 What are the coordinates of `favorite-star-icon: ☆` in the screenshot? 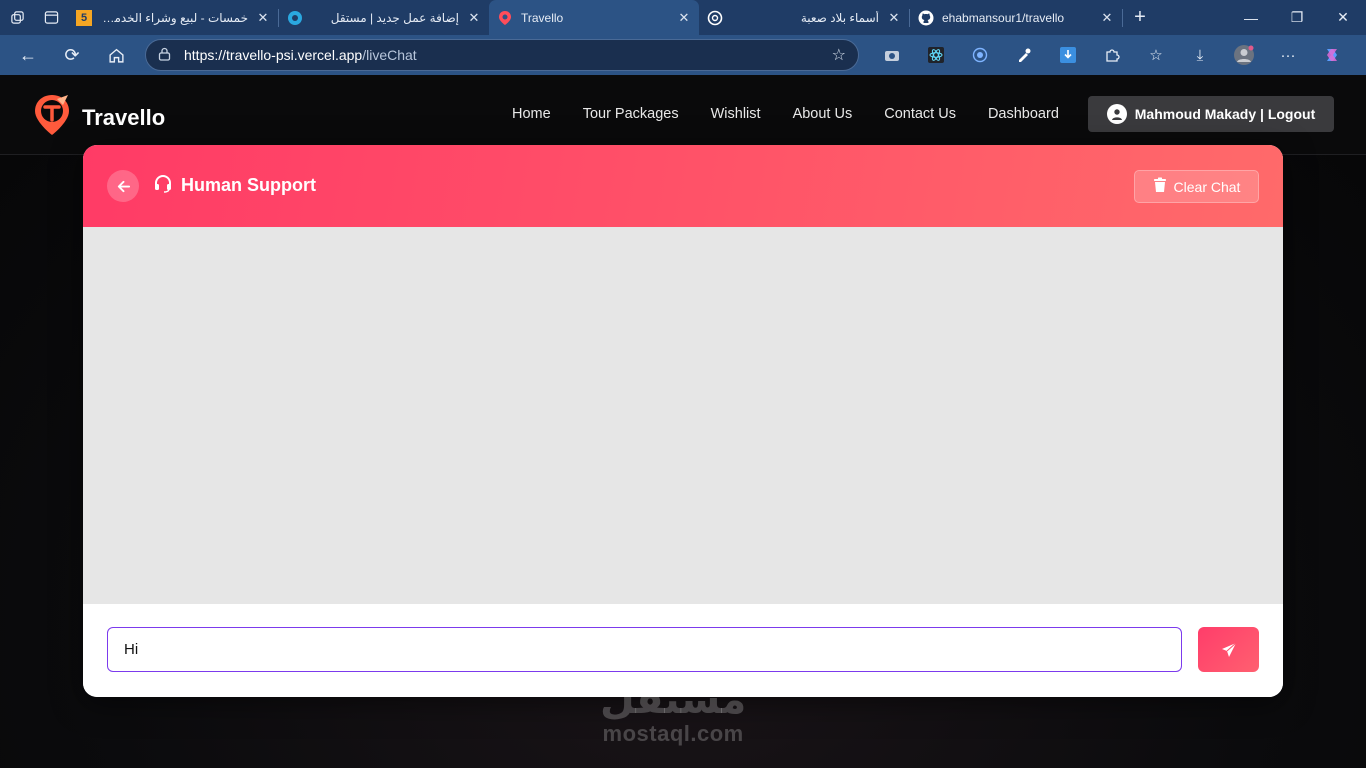 It's located at (839, 55).